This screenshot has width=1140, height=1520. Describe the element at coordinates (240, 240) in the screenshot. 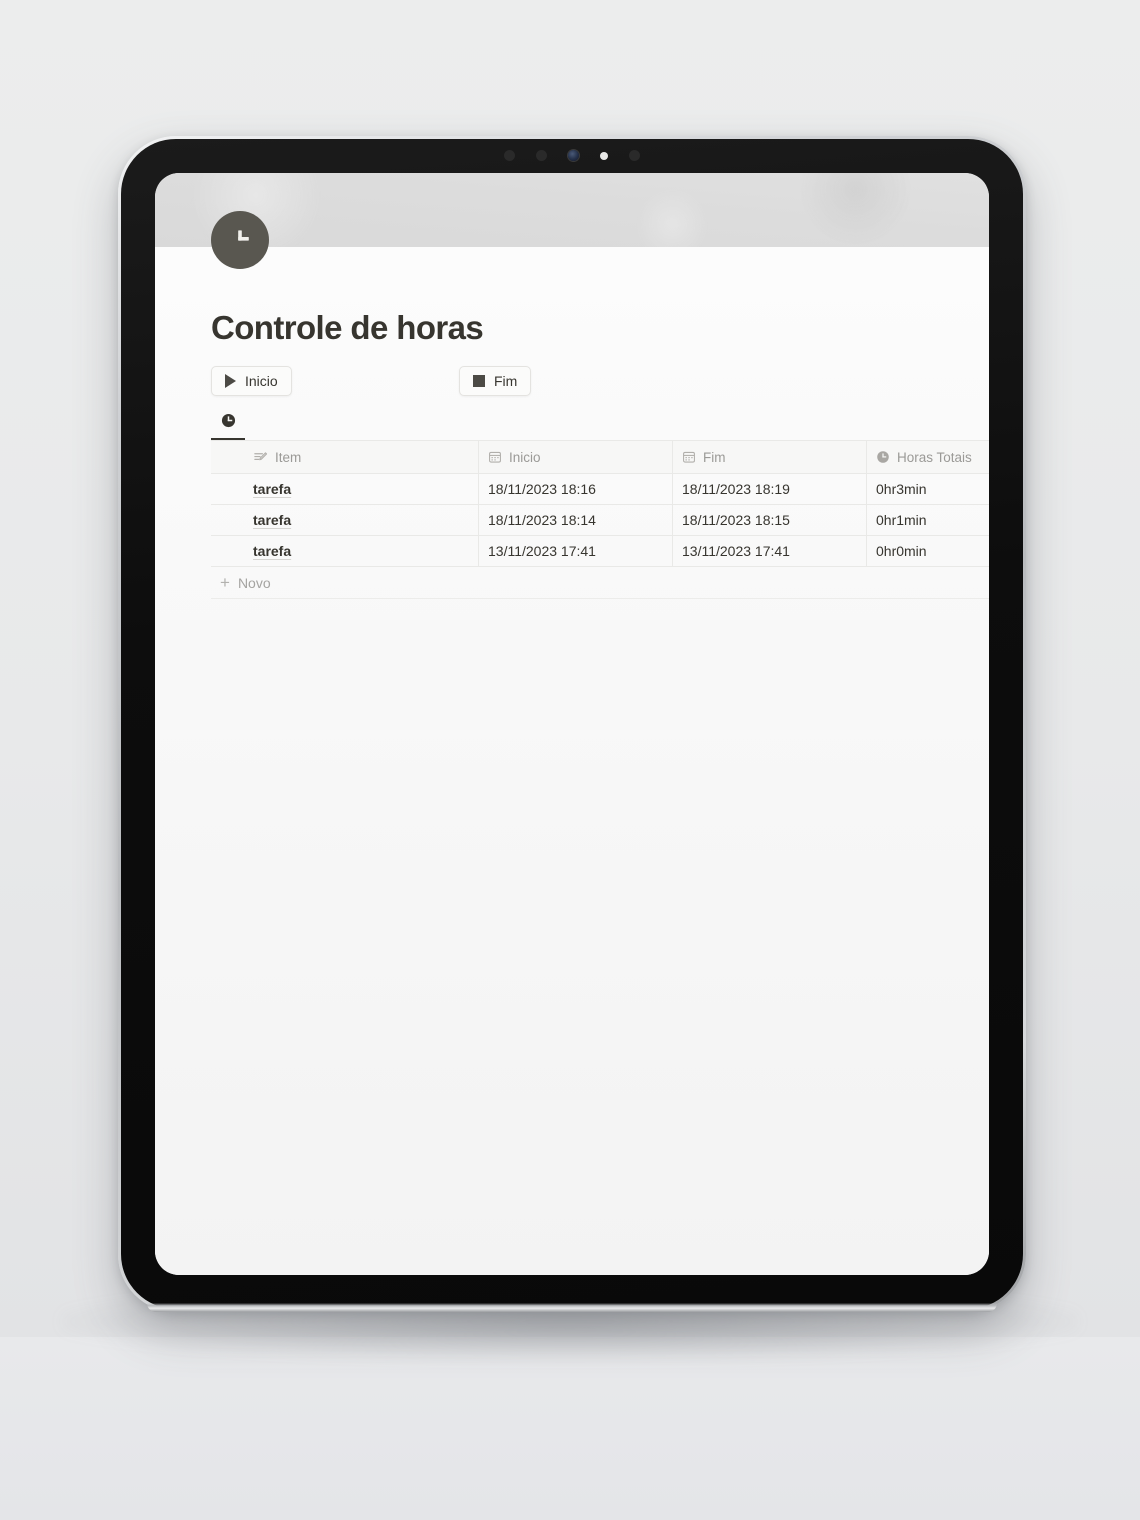

I see `page-icon-clock-icon` at that location.